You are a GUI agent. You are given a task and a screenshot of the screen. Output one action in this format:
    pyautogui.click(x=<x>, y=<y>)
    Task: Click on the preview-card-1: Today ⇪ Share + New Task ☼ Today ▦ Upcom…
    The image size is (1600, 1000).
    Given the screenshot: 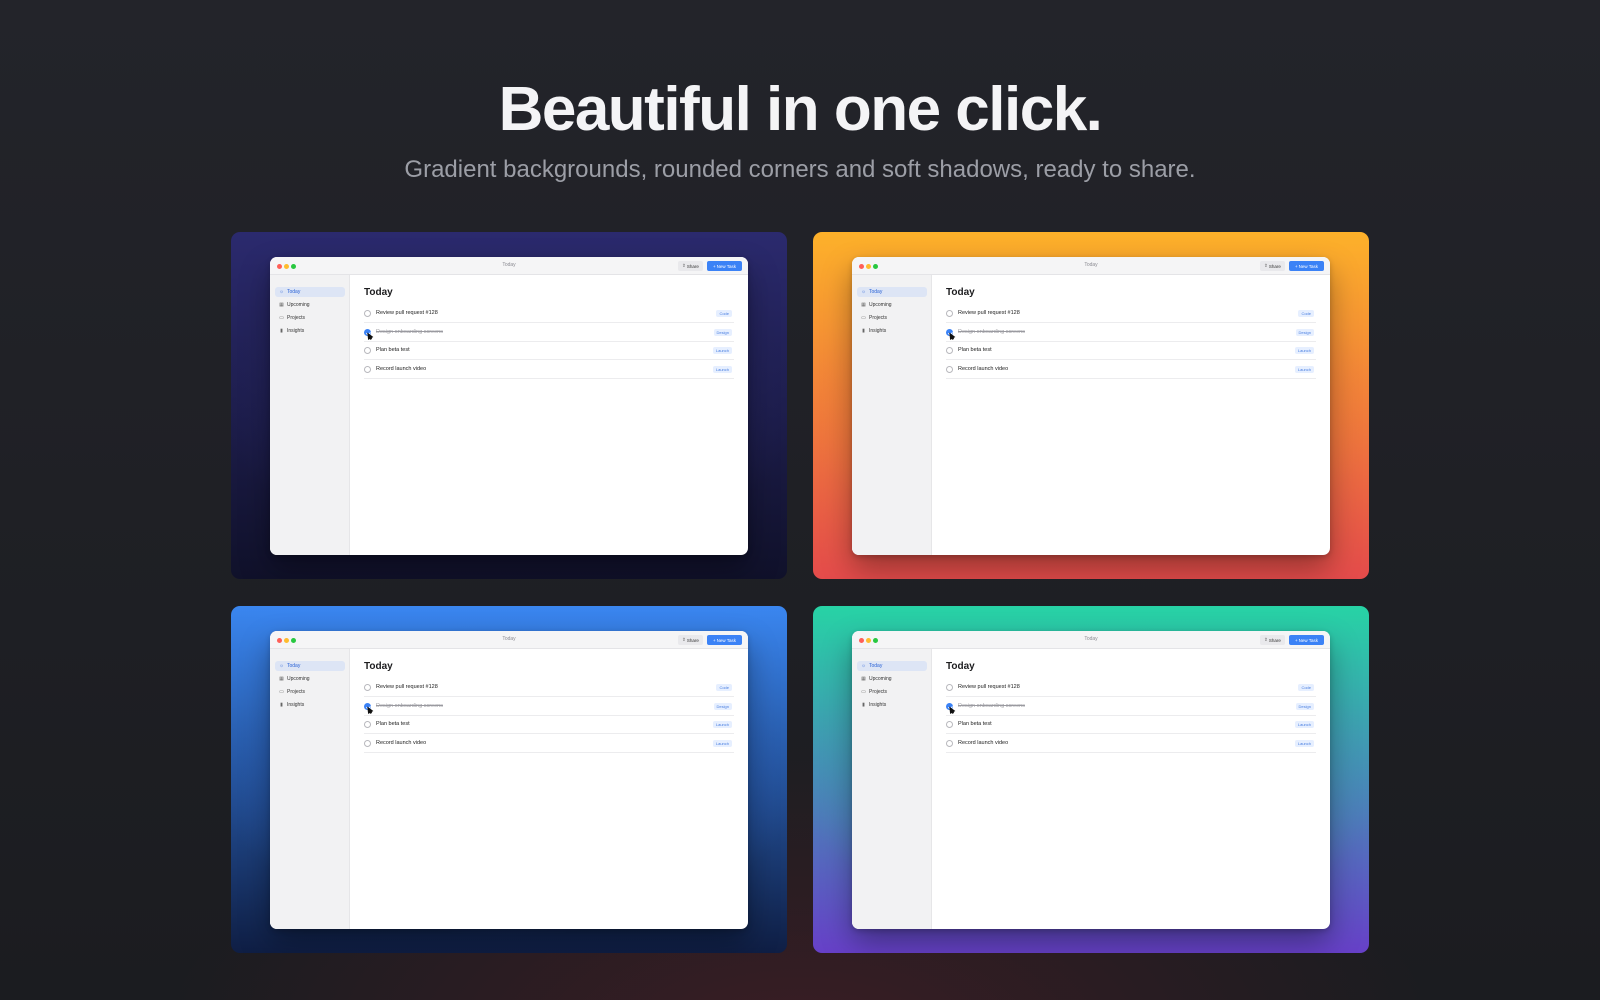 What is the action you would take?
    pyautogui.click(x=509, y=405)
    